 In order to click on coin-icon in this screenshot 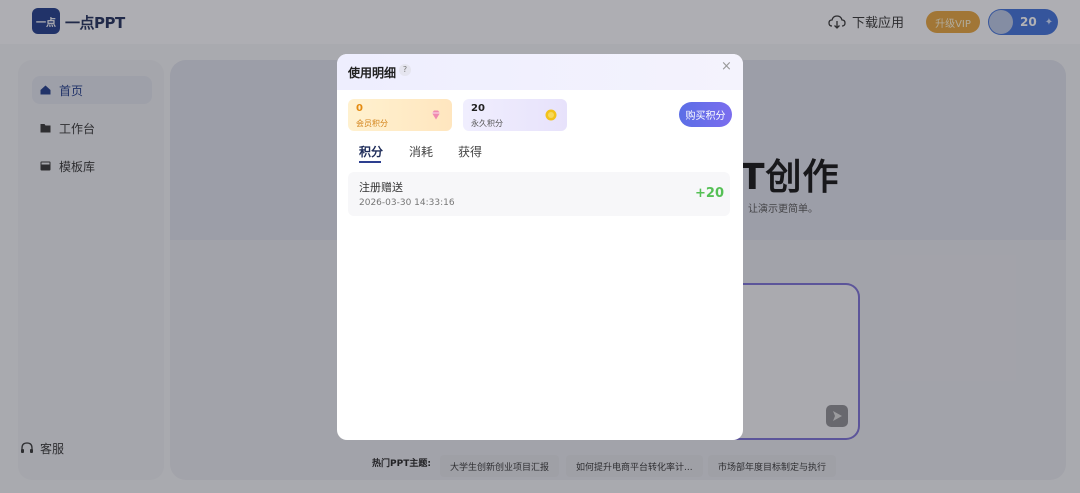, I will do `click(551, 115)`.